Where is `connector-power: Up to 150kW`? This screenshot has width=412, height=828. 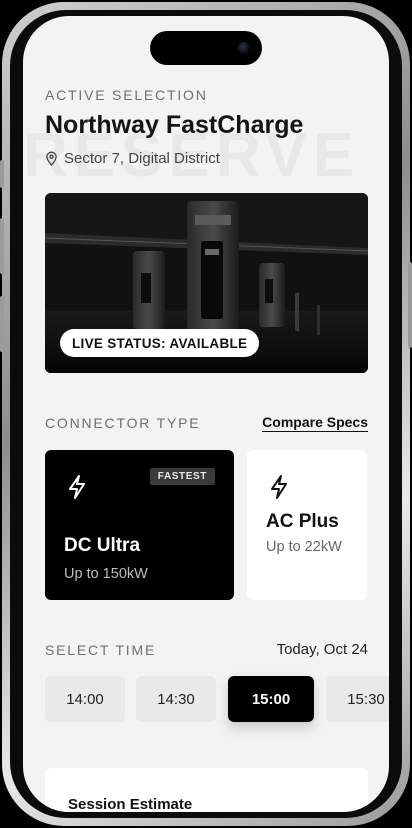
connector-power: Up to 150kW is located at coordinates (106, 574).